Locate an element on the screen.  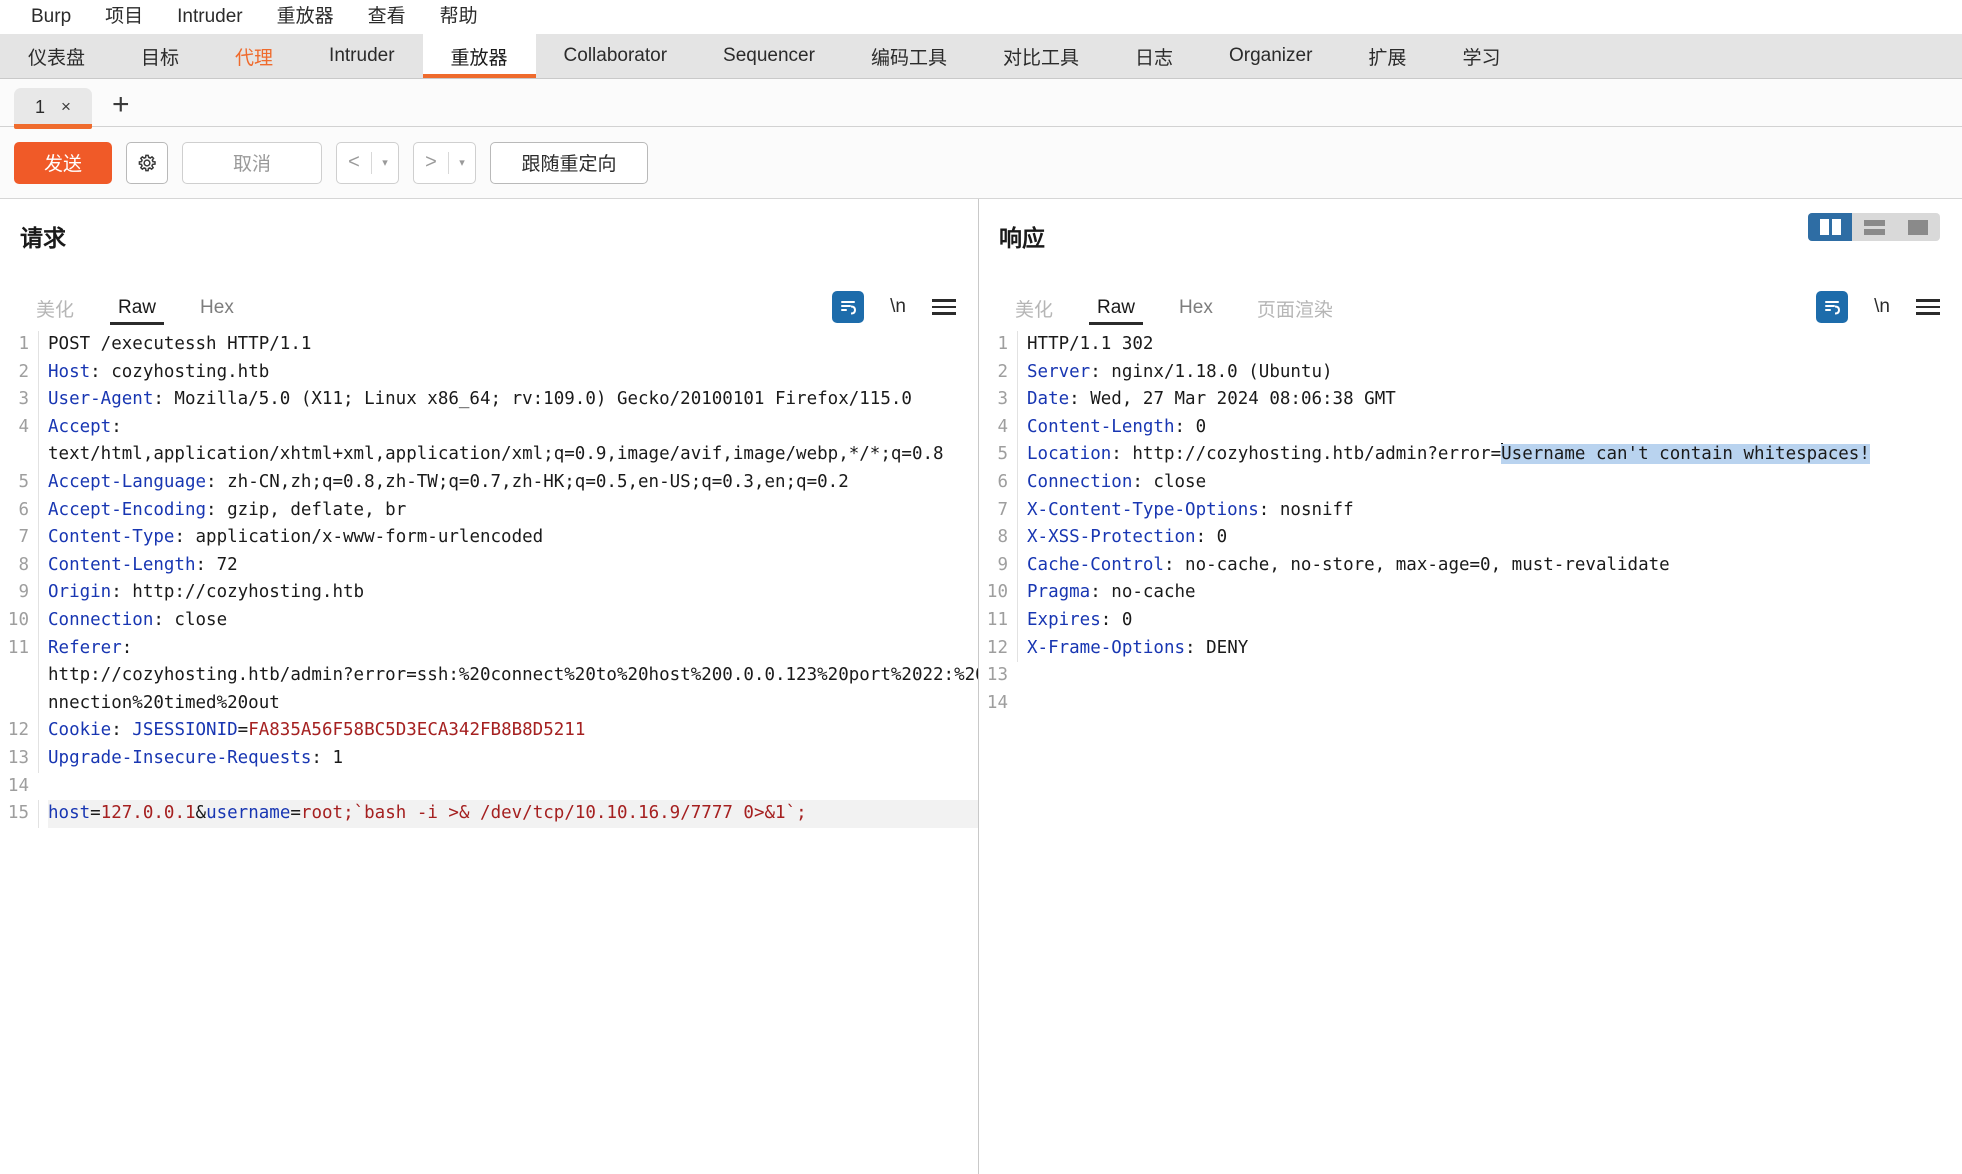
request-tab-raw: Raw is located at coordinates (137, 308).